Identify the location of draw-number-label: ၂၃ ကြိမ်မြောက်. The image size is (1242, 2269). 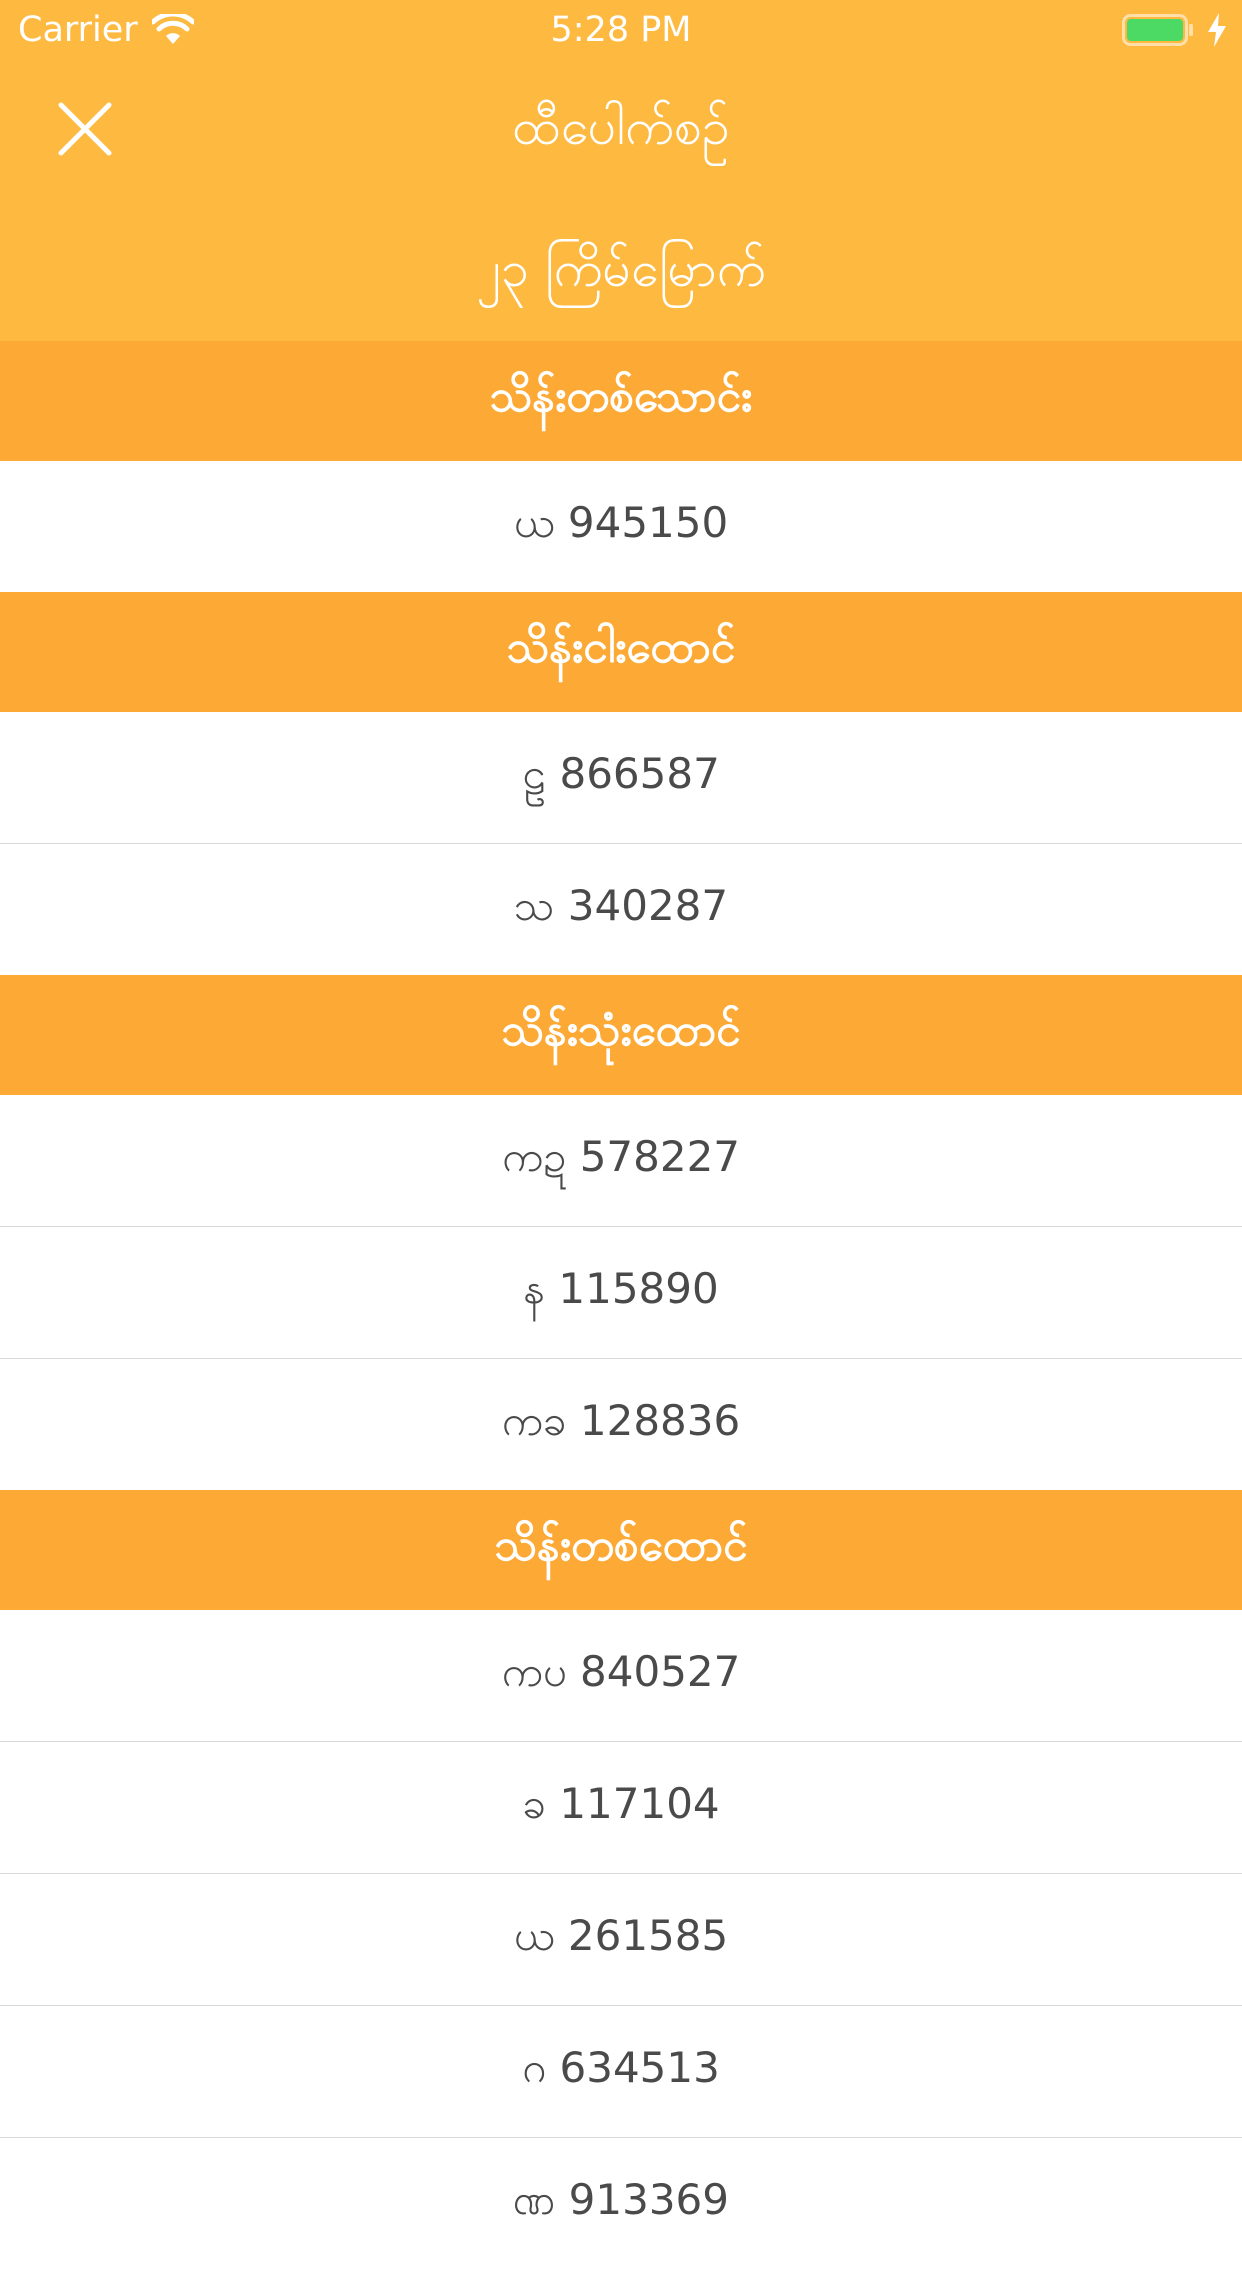
(621, 269).